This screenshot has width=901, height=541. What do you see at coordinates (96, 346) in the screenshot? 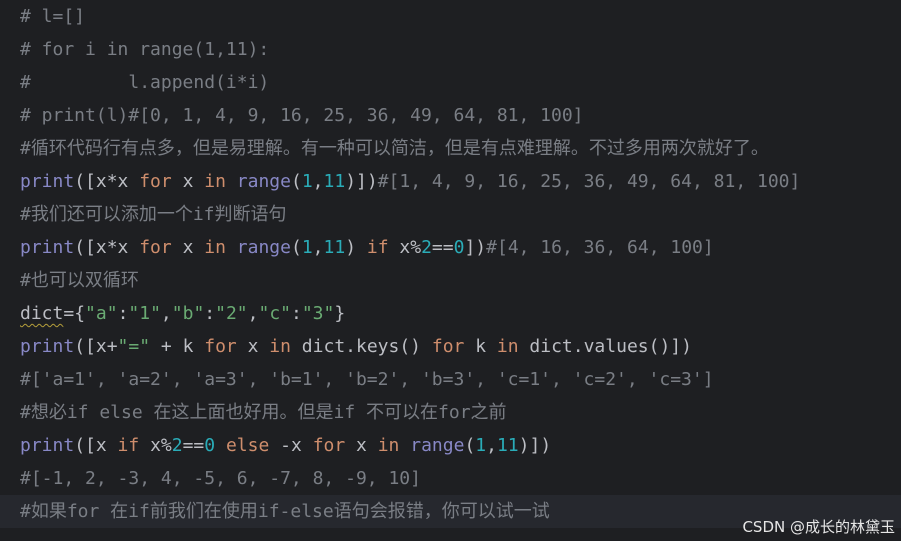
I see `code-token-plain: ([x+` at bounding box center [96, 346].